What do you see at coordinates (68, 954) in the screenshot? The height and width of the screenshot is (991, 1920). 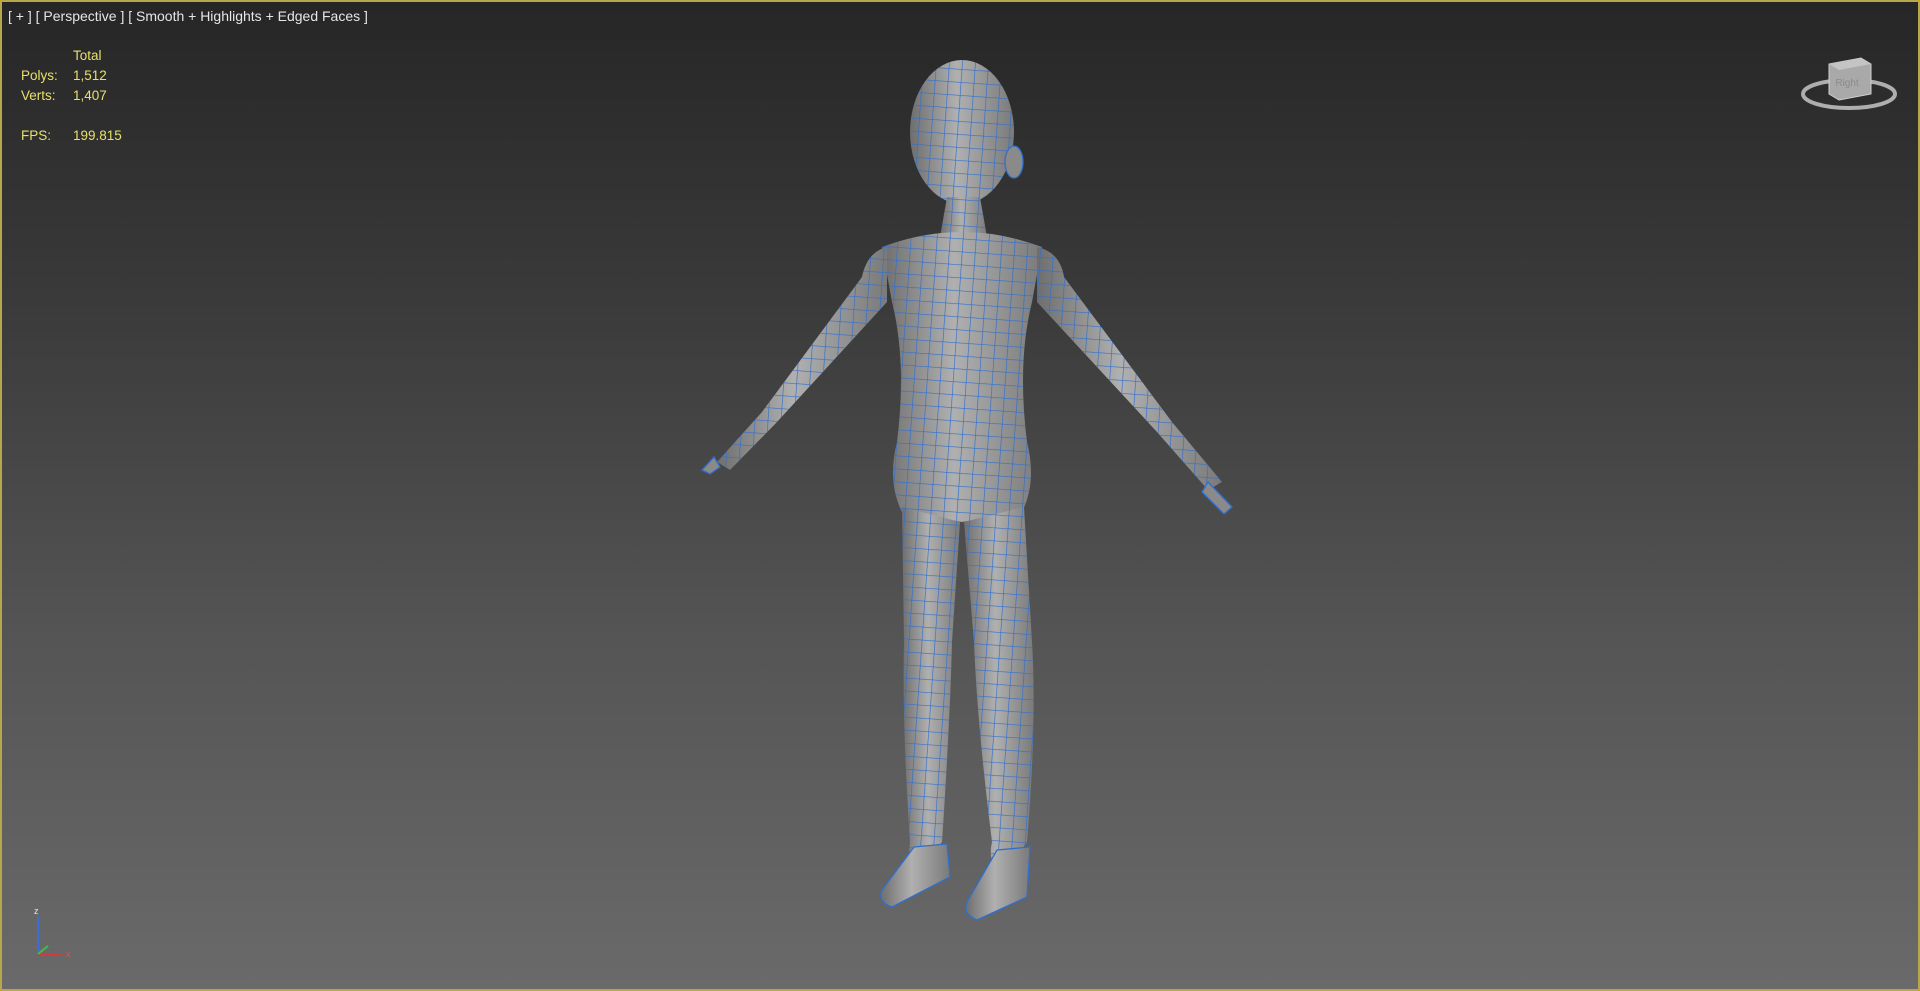 I see `axis-x-label: x` at bounding box center [68, 954].